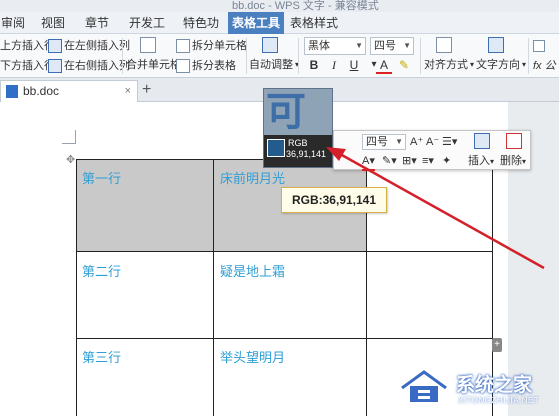 The height and width of the screenshot is (416, 559). What do you see at coordinates (69, 137) in the screenshot?
I see `page-margin-corner` at bounding box center [69, 137].